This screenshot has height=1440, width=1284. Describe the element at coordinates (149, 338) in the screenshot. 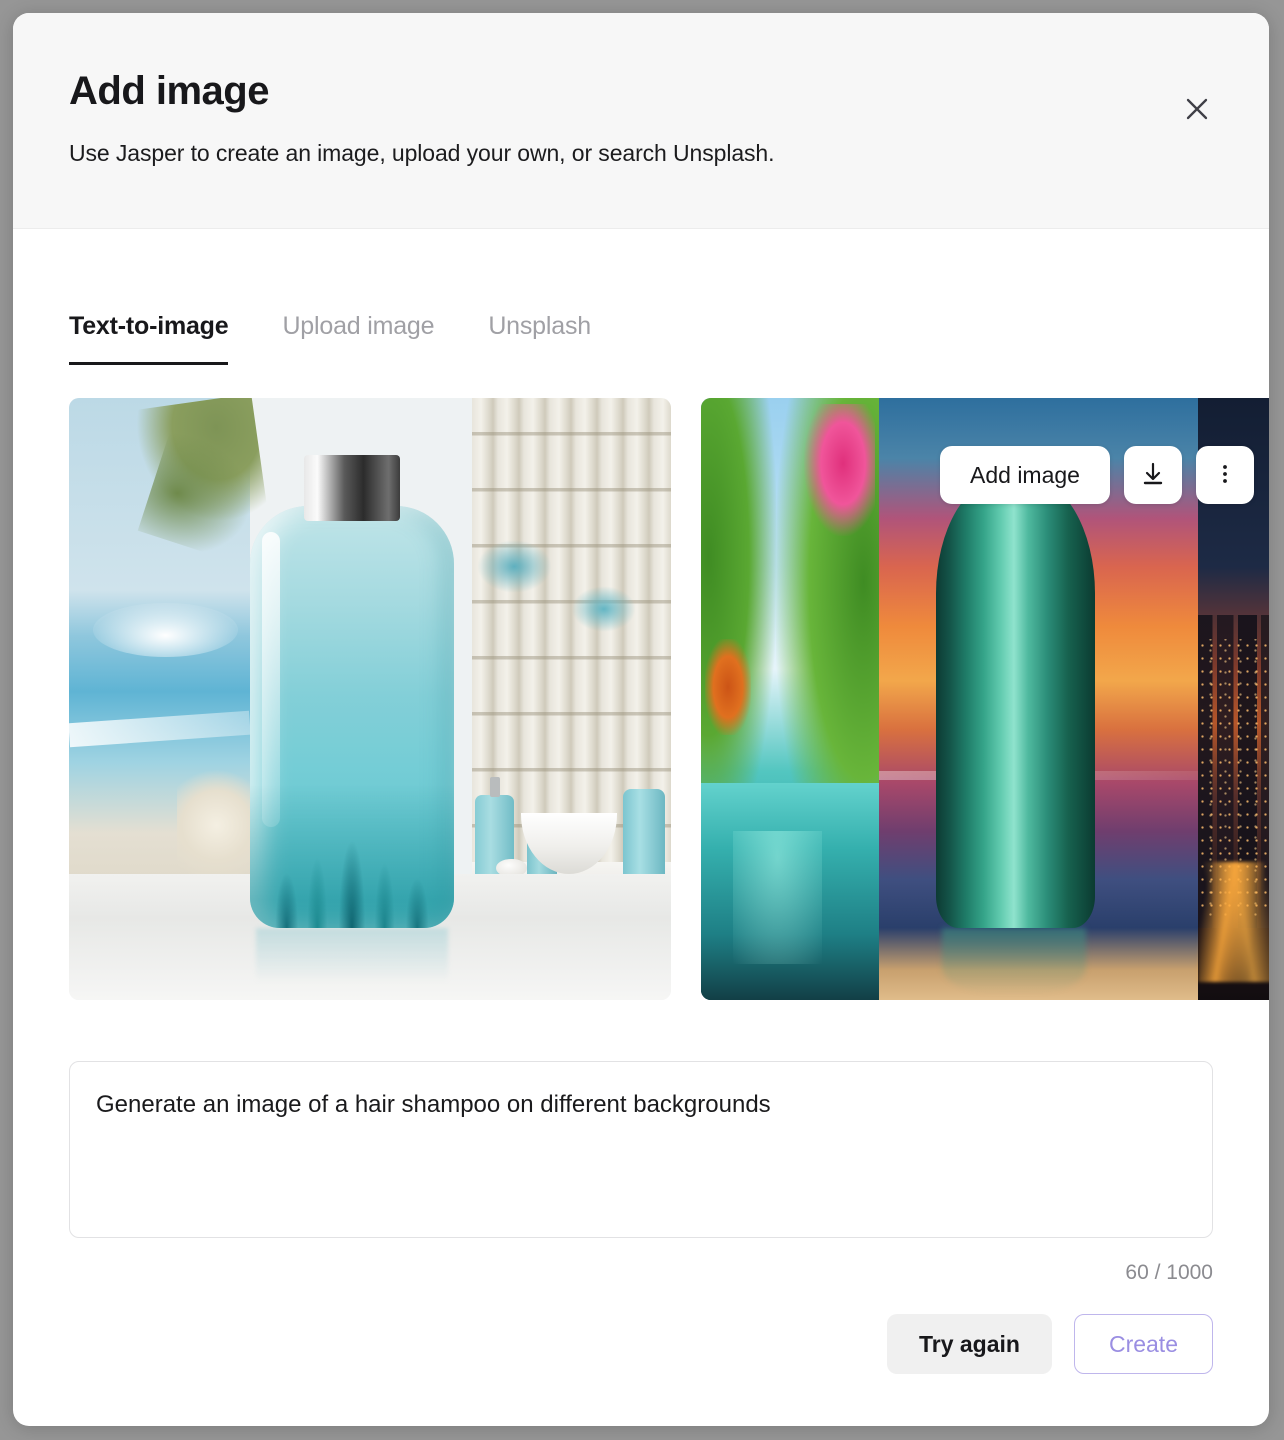

I see `tab-text-to-image: Text-to-image` at that location.